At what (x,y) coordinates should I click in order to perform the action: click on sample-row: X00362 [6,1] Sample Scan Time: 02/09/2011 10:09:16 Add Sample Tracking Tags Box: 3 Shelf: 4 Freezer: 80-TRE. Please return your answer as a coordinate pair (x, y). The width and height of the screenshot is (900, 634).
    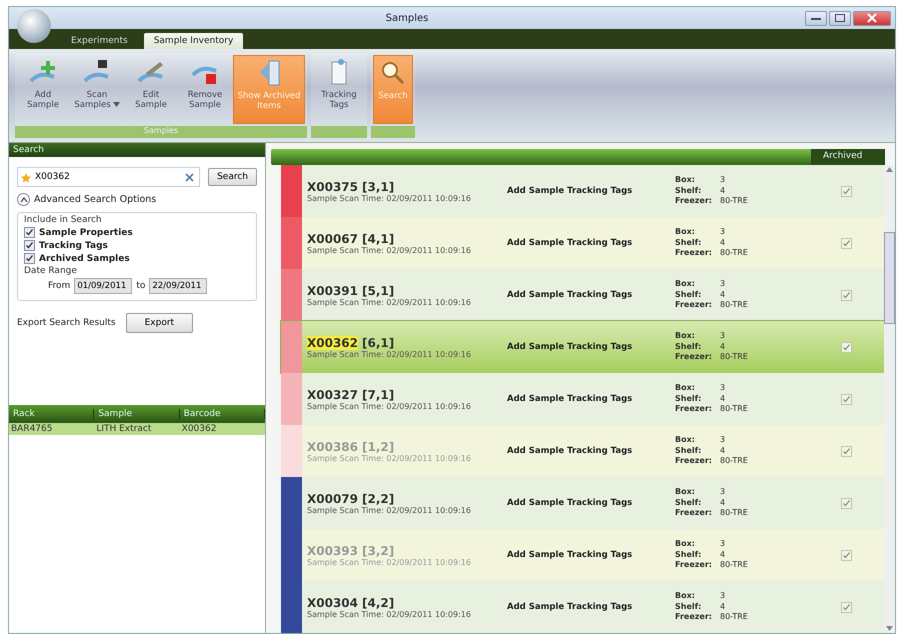
    Looking at the image, I should click on (582, 347).